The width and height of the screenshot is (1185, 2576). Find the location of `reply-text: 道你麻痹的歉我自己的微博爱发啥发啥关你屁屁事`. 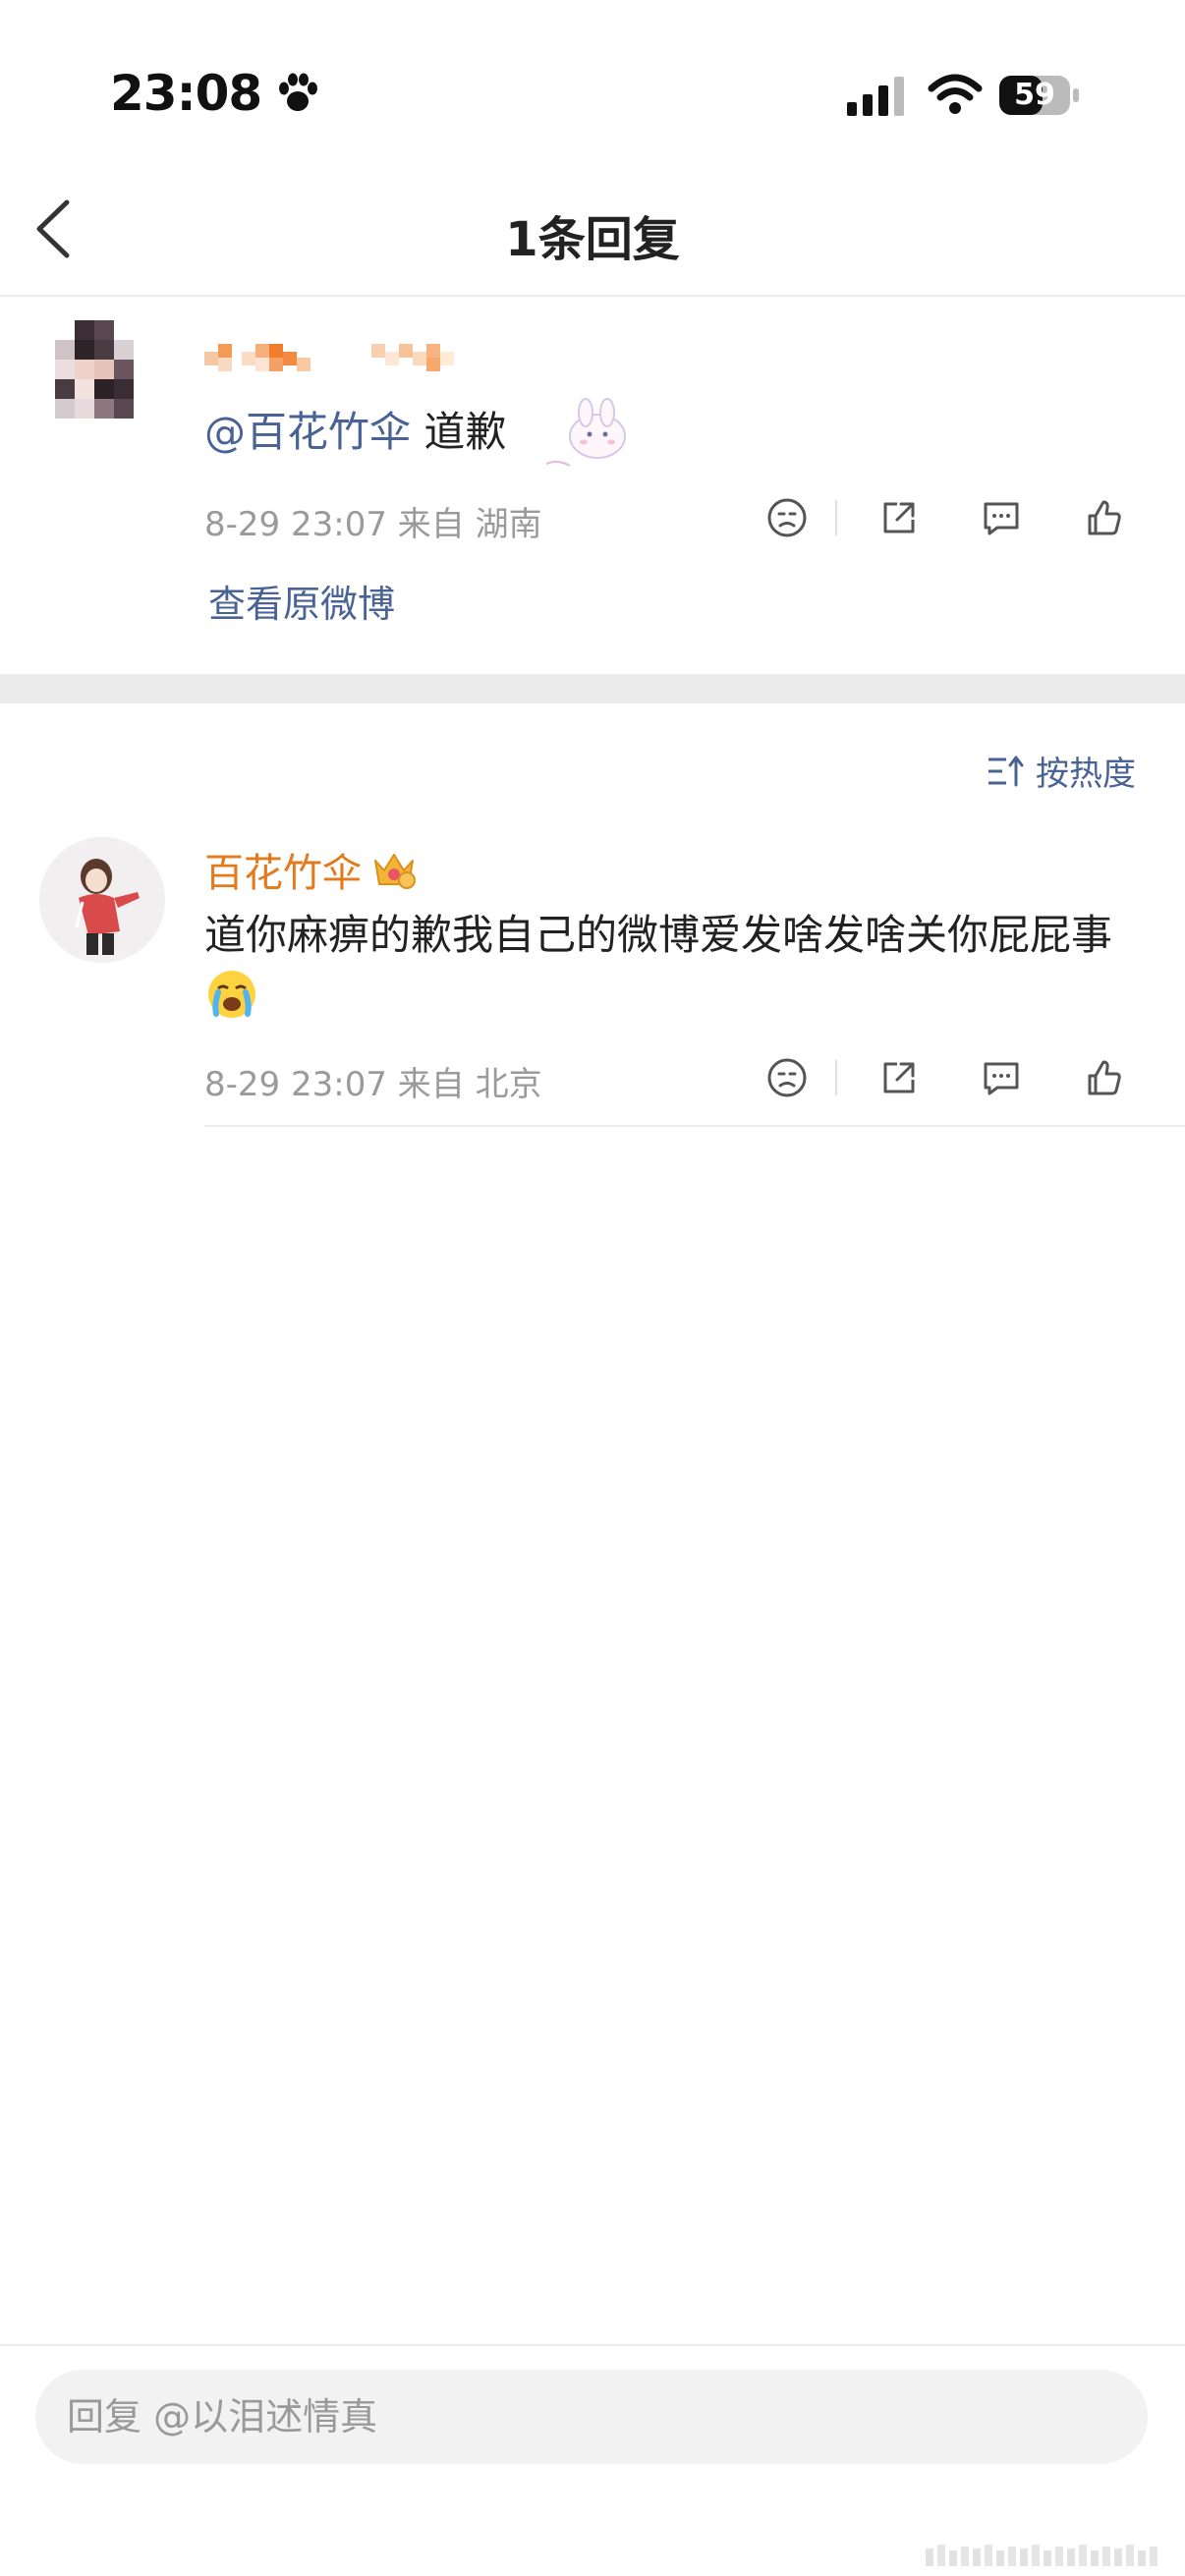

reply-text: 道你麻痹的歉我自己的微博爱发啥发啥关你屁屁事 is located at coordinates (676, 967).